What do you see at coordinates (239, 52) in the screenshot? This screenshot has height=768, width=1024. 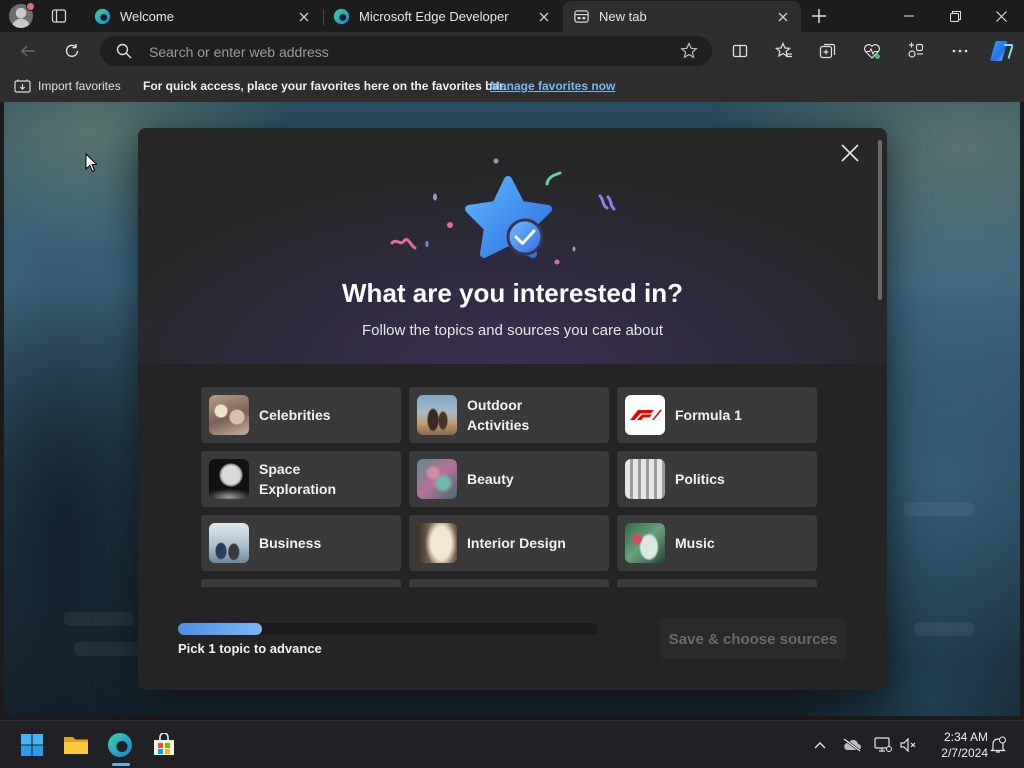 I see `address-placeholder: Search or enter web address` at bounding box center [239, 52].